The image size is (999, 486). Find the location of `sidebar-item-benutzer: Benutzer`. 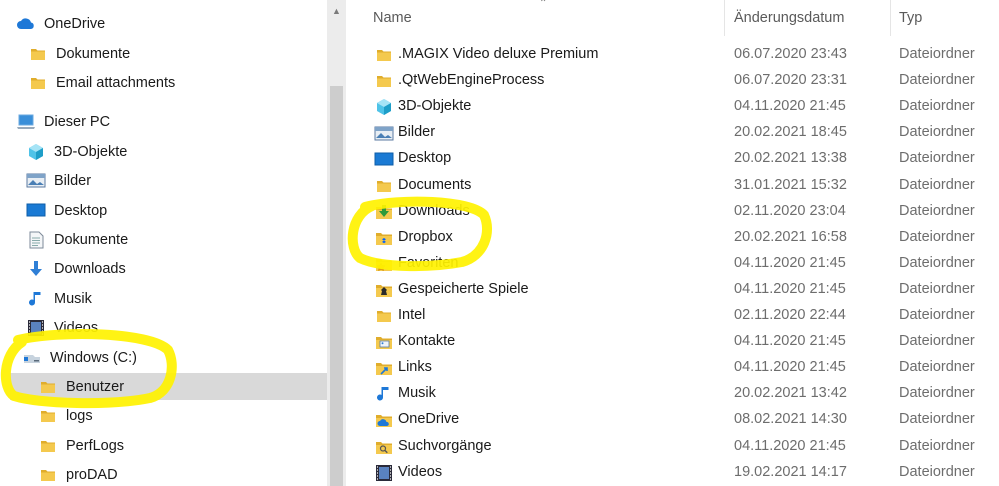

sidebar-item-benutzer: Benutzer is located at coordinates (168, 386).